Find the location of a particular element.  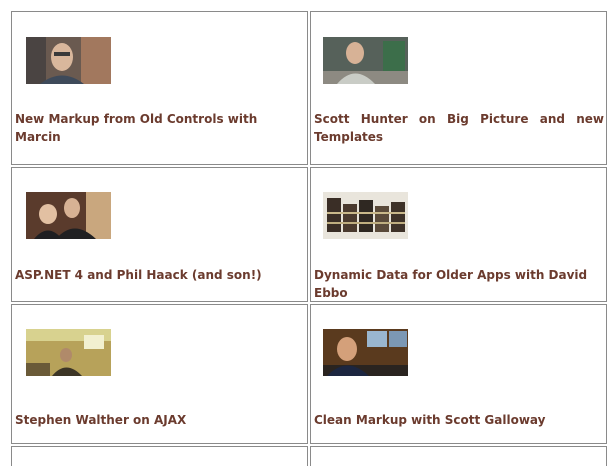

video-title-link: ASP.NET 4 and Phil Haack (and son!) is located at coordinates (160, 275).